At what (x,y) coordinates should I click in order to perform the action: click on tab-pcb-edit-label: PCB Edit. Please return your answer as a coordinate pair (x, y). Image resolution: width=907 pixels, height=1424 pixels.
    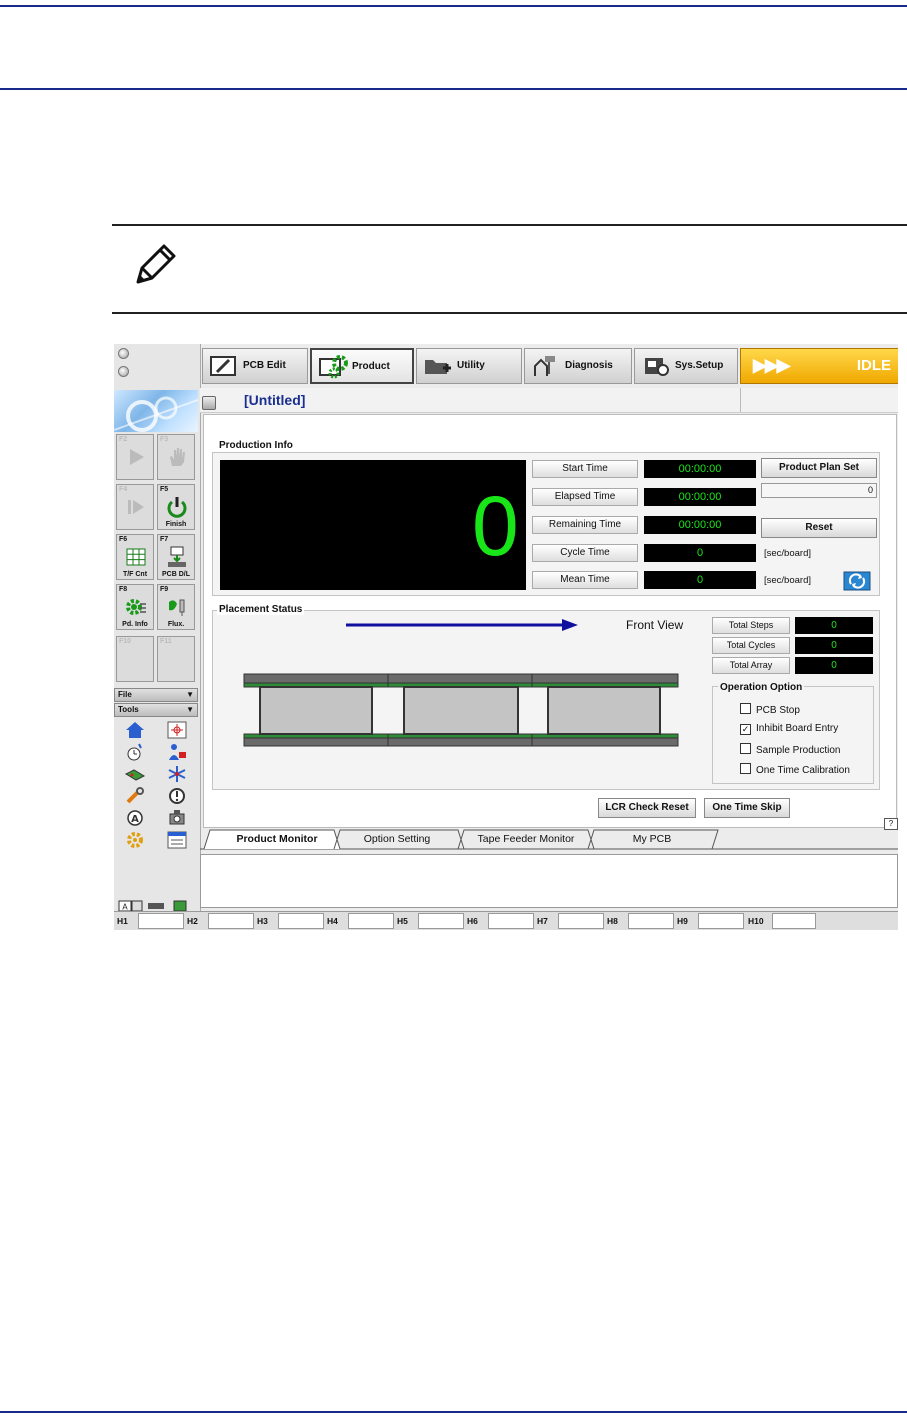
    Looking at the image, I should click on (264, 365).